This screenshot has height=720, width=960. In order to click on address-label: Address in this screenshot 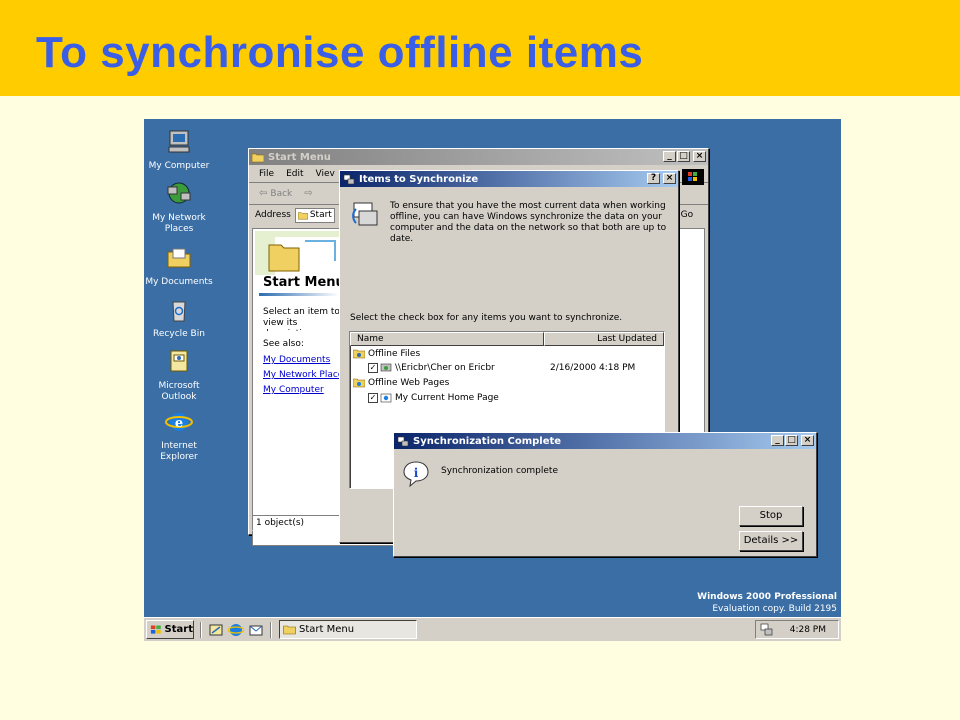, I will do `click(273, 215)`.